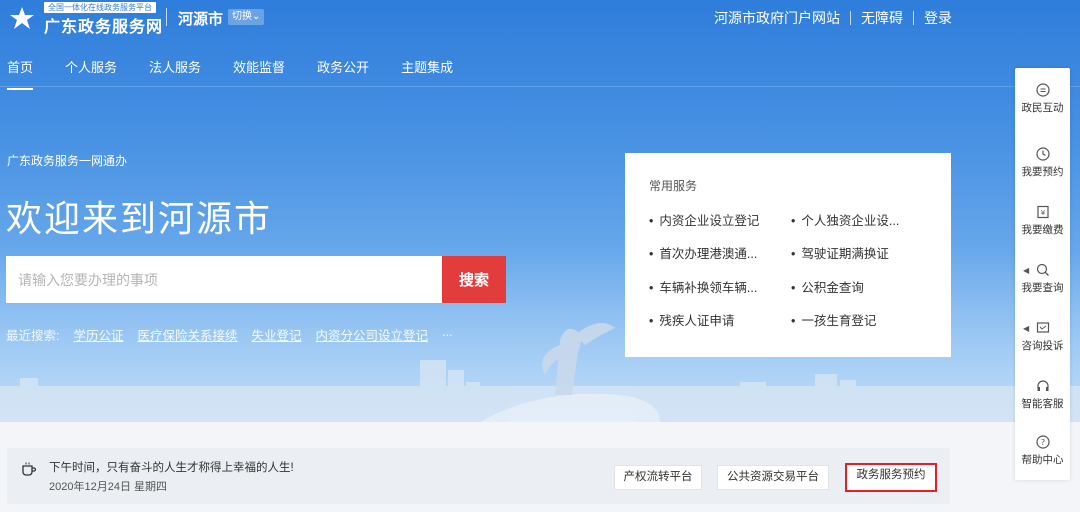 The height and width of the screenshot is (512, 1080). Describe the element at coordinates (840, 252) in the screenshot. I see `service-link: 驾驶证期满换证` at that location.